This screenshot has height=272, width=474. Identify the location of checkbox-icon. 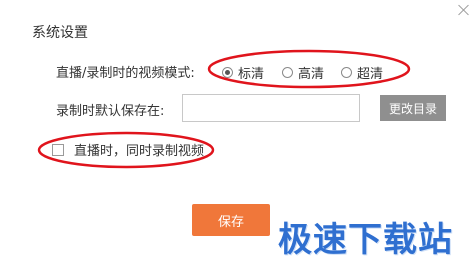
(58, 149).